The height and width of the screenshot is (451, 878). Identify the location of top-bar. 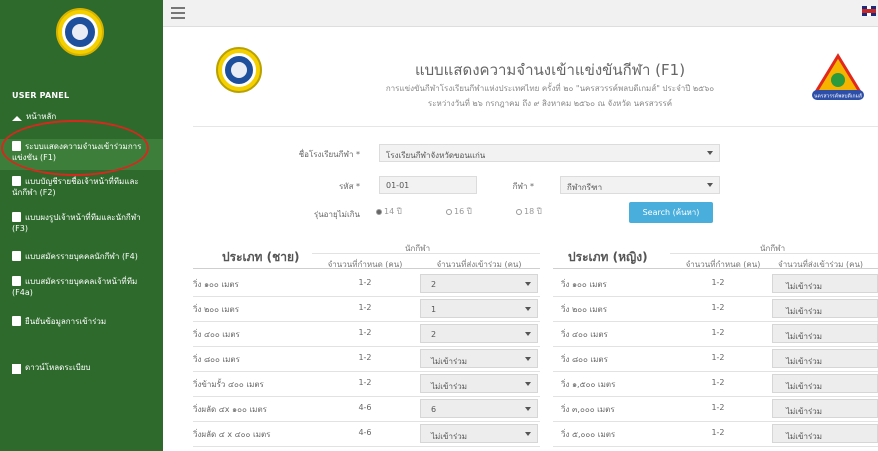
(520, 13).